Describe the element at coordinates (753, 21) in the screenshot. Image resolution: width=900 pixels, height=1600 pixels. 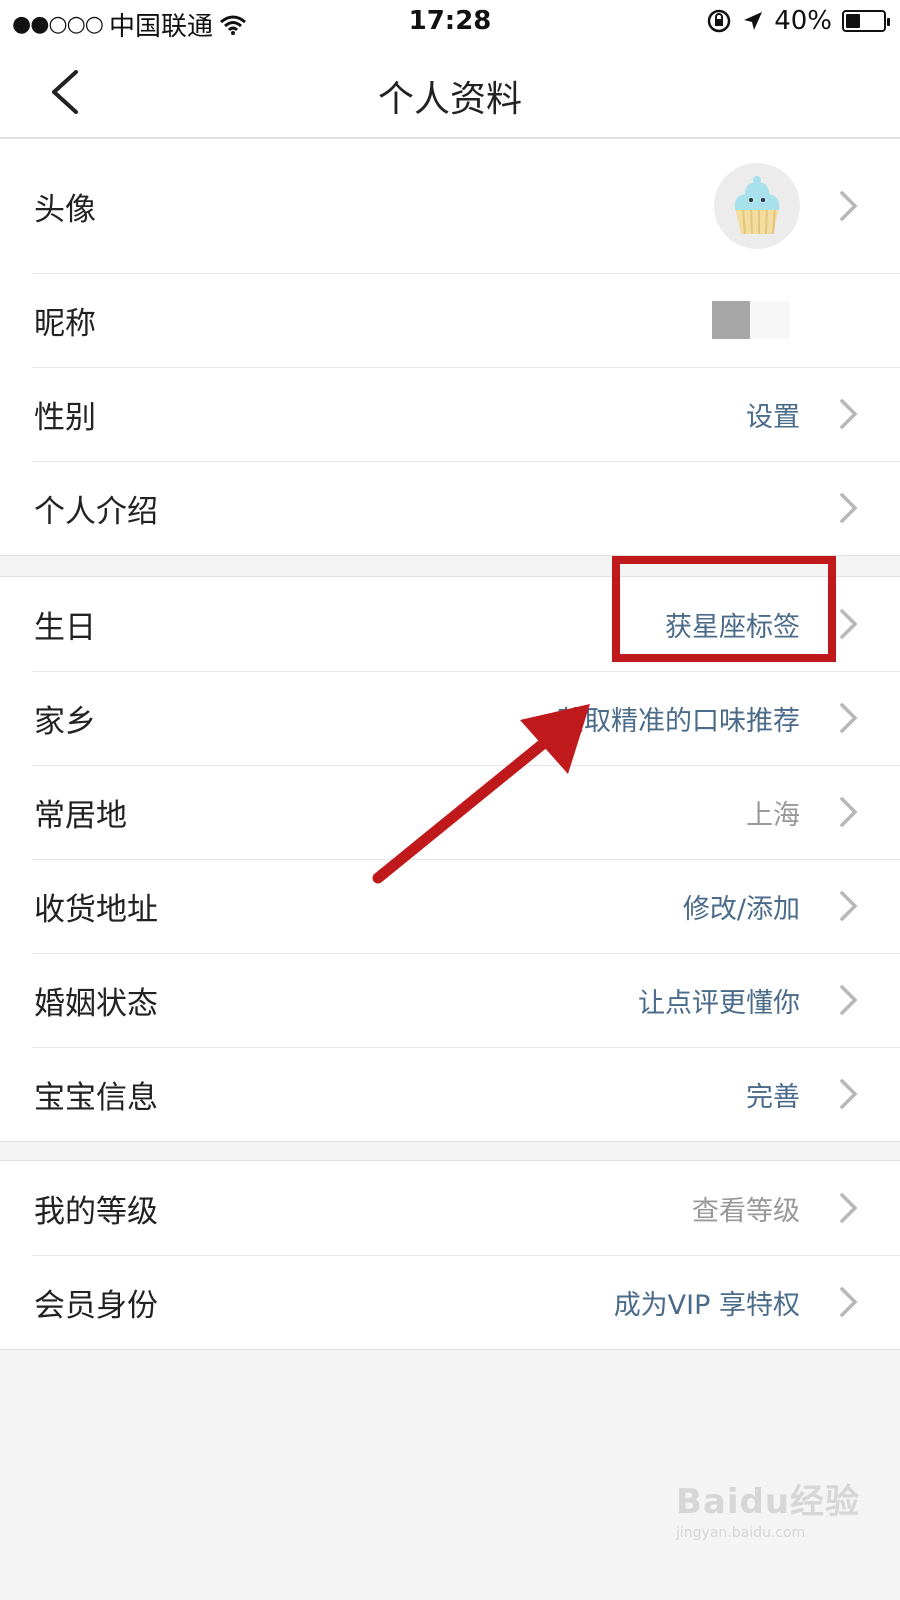
I see `location-arrow-icon` at that location.